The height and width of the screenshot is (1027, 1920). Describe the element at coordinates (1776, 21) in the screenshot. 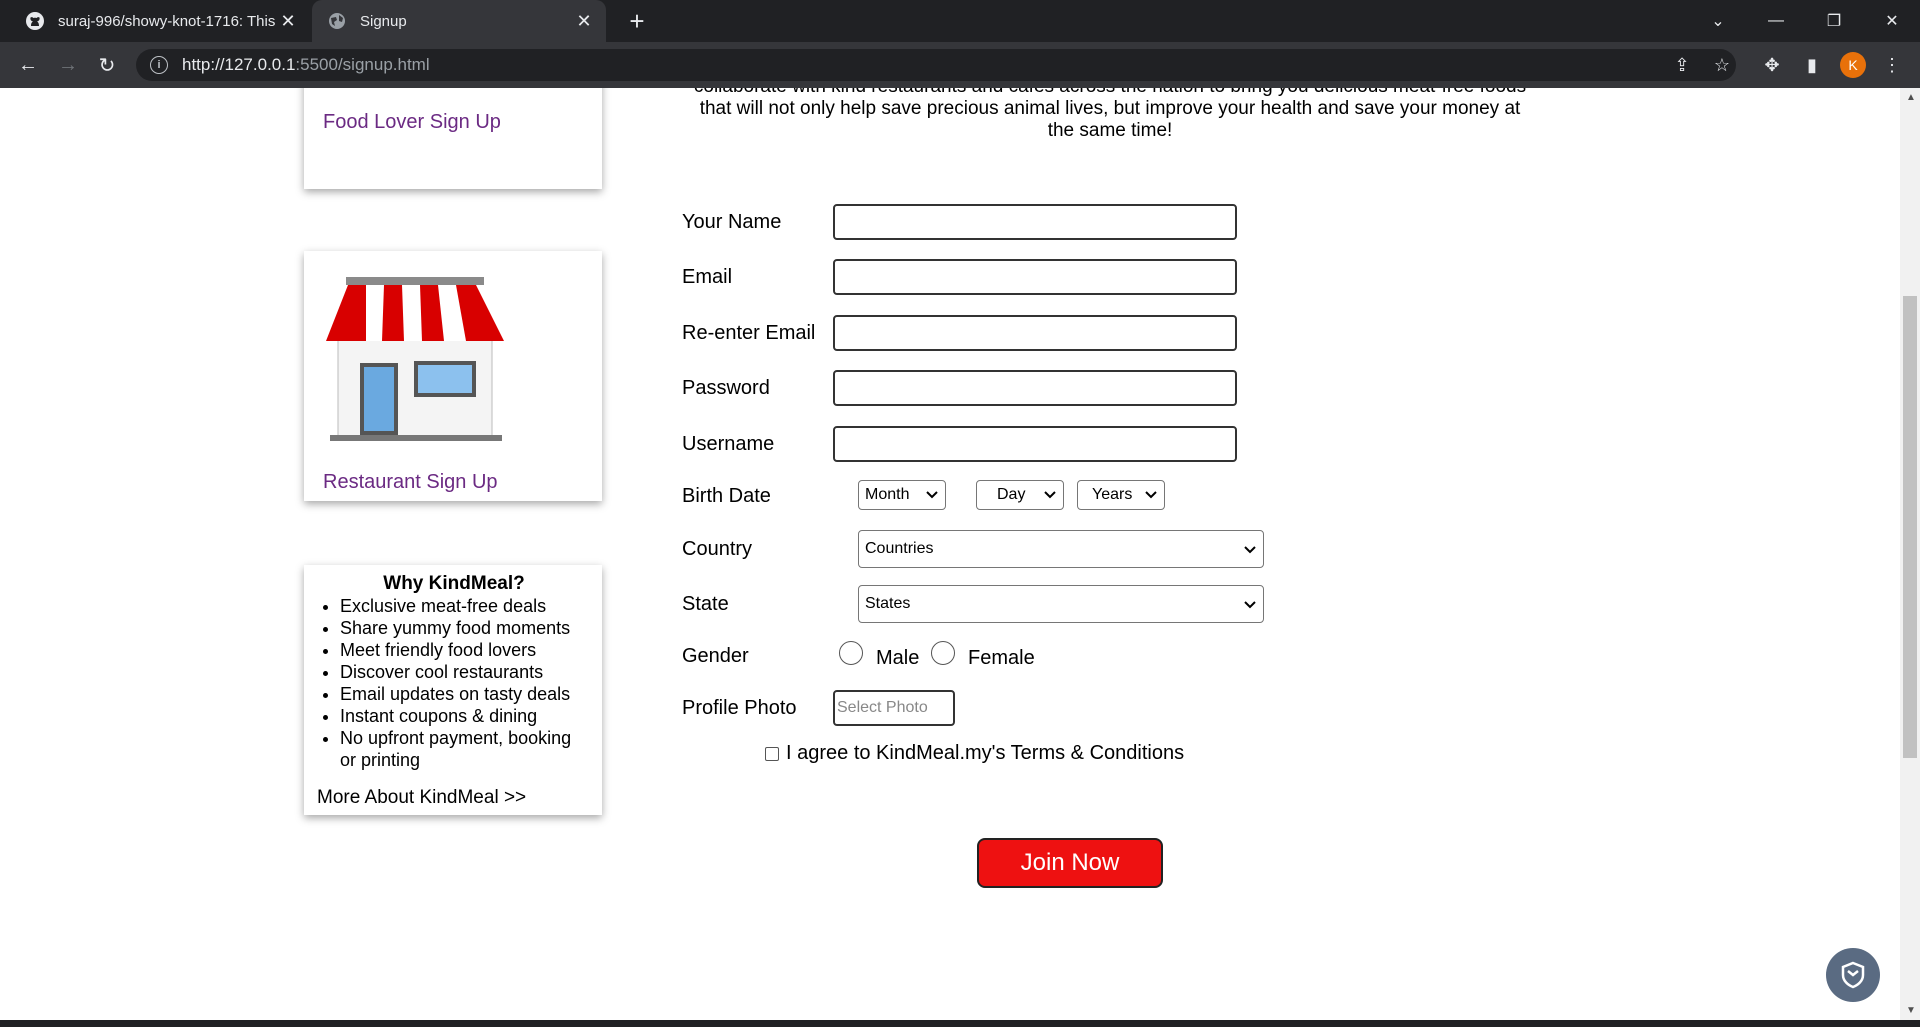

I see `minimize-button: —` at that location.